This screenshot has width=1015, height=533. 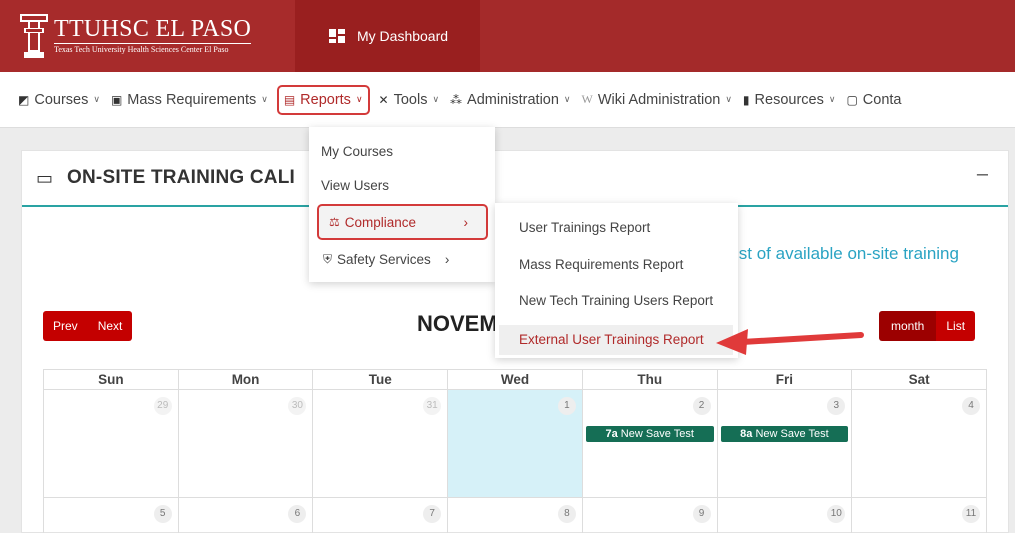 What do you see at coordinates (982, 174) in the screenshot?
I see `minimize-button: –` at bounding box center [982, 174].